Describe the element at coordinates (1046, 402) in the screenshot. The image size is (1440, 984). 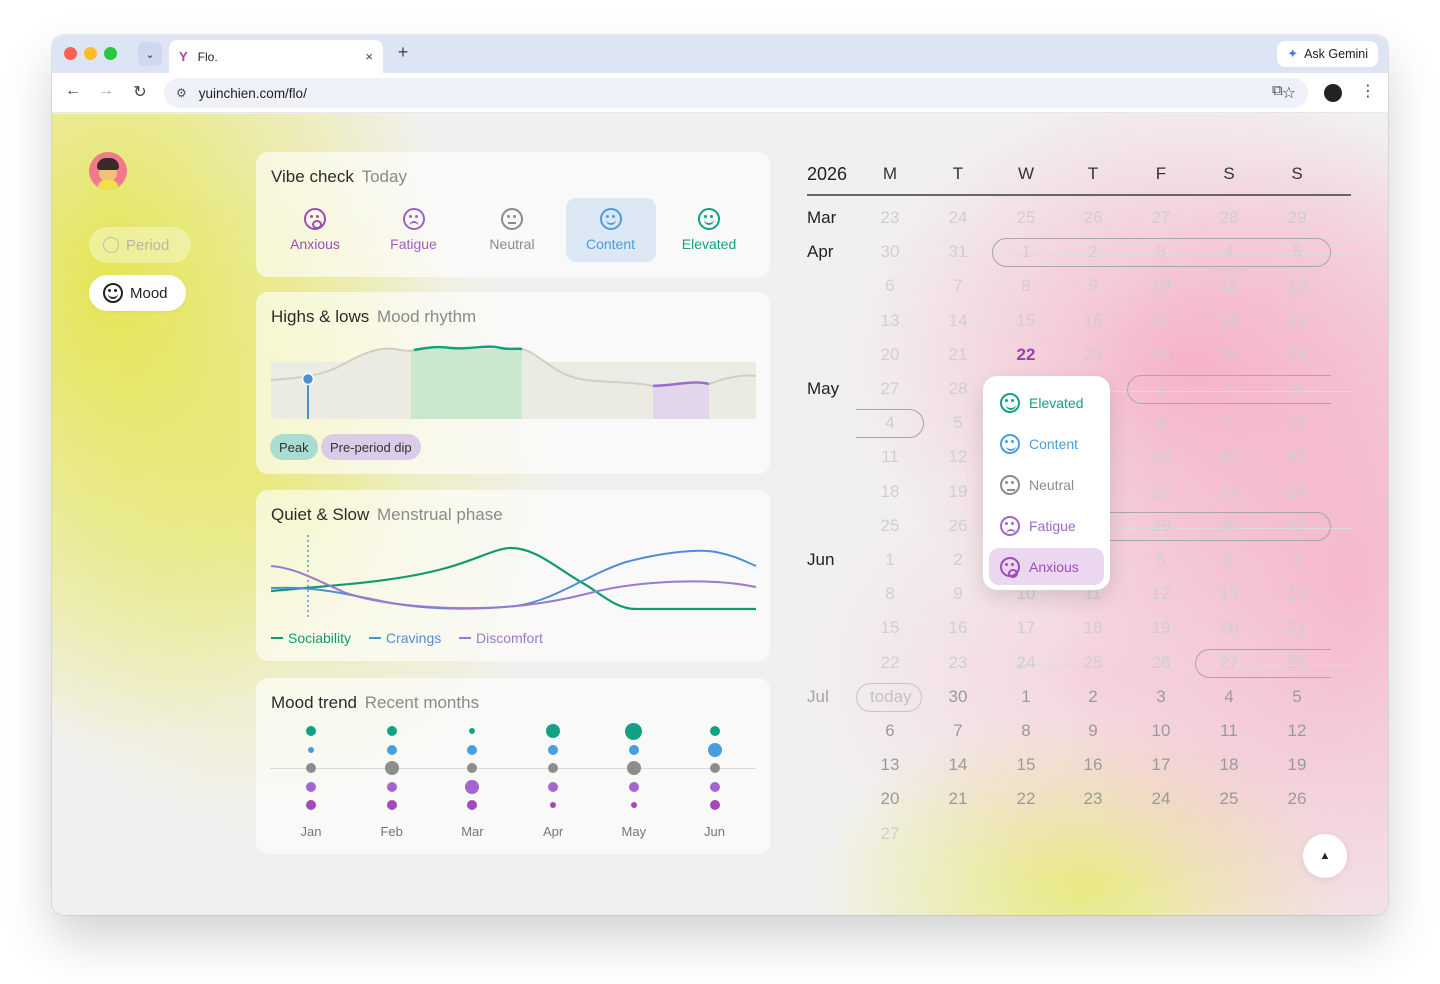
I see `mood-popup-item-elevated: Elevated` at that location.